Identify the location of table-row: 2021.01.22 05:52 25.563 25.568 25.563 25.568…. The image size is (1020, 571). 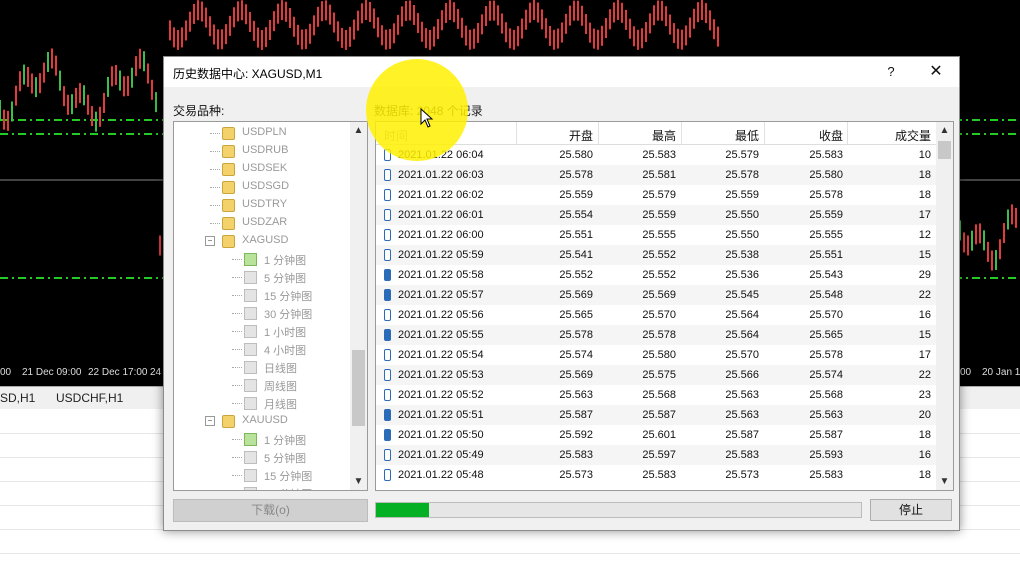
(656, 395).